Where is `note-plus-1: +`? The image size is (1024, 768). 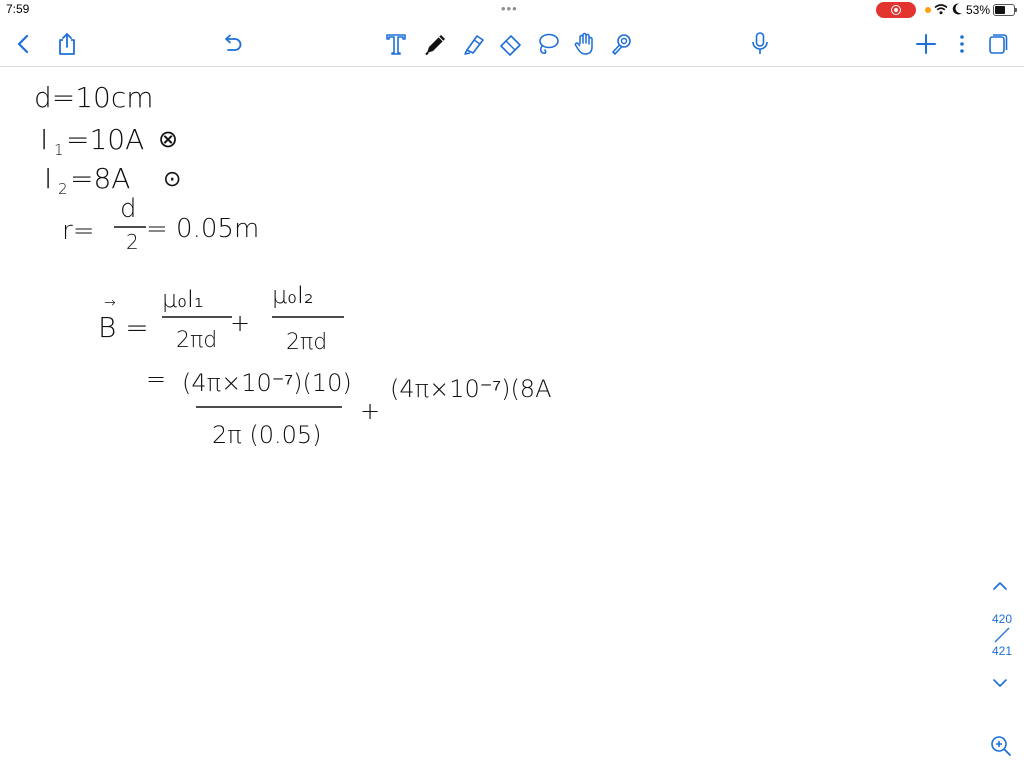
note-plus-1: + is located at coordinates (240, 323).